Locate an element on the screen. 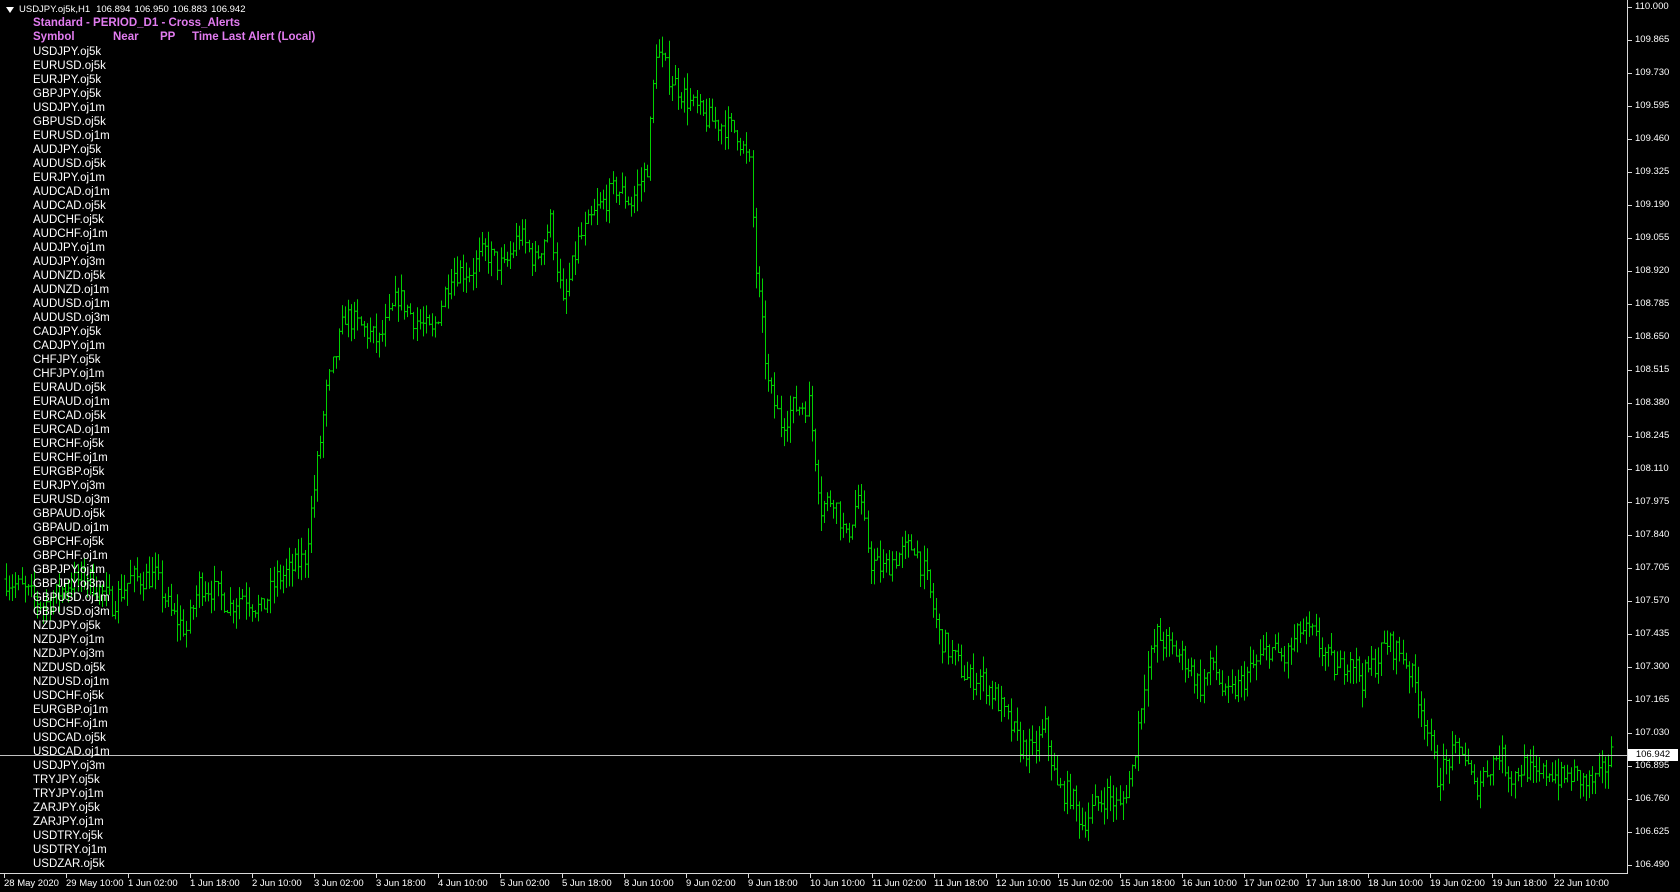 This screenshot has height=892, width=1680. alert-symbol-row: GBPAUD.oj1m is located at coordinates (71, 528).